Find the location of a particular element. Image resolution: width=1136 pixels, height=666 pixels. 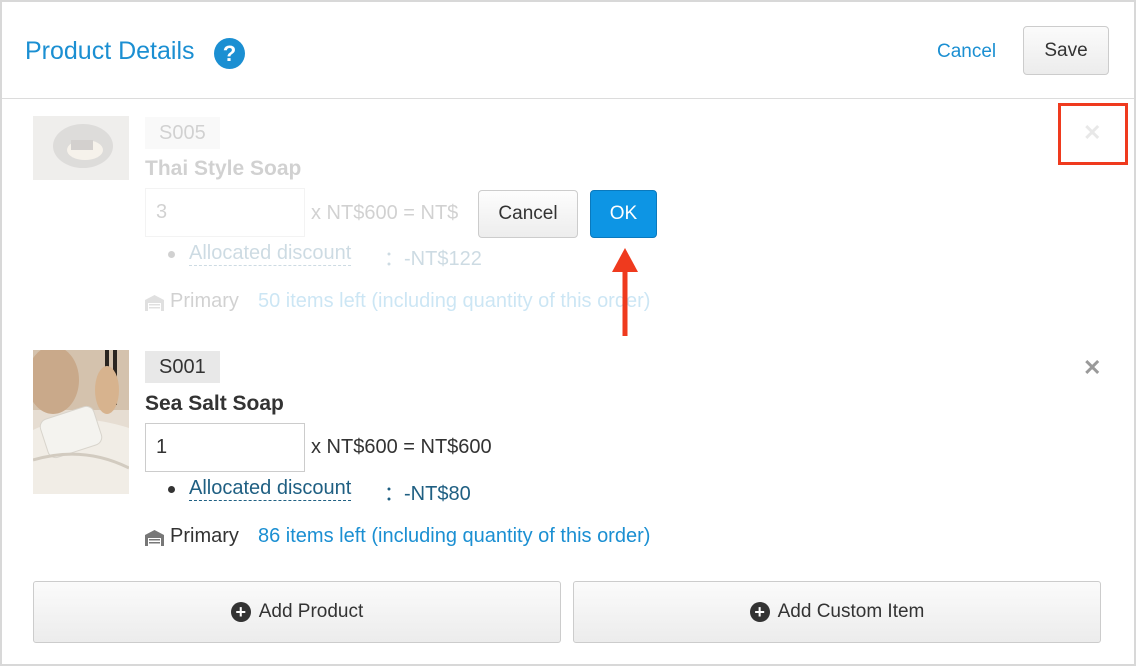

product-thumbnail is located at coordinates (81, 422).